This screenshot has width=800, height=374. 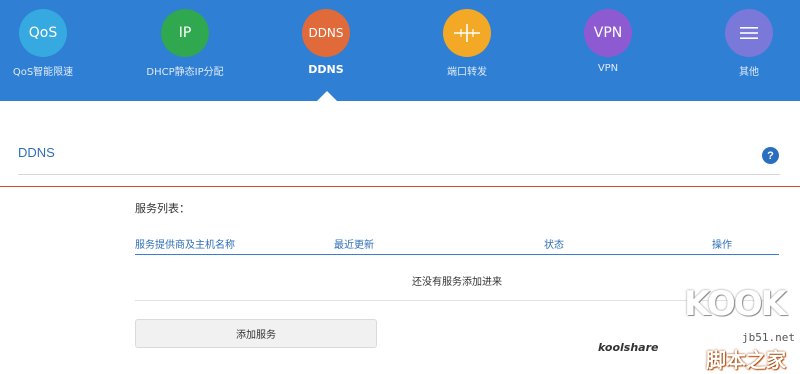 I want to click on accent-divider, so click(x=400, y=186).